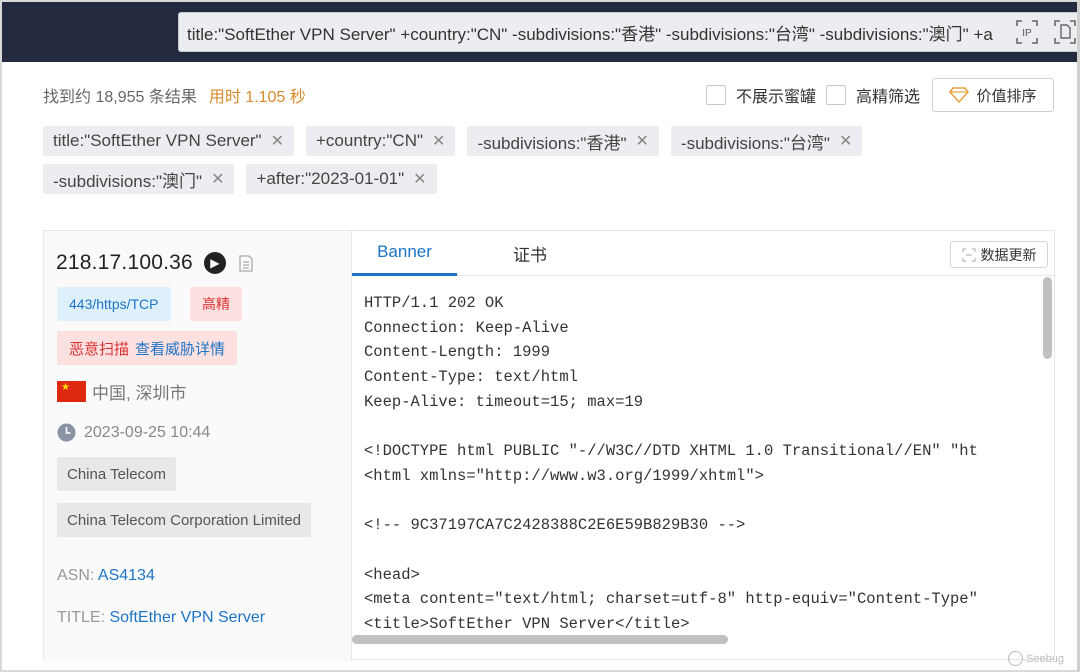  I want to click on hide-honeypot-checkbox: 不展示蜜罐, so click(760, 95).